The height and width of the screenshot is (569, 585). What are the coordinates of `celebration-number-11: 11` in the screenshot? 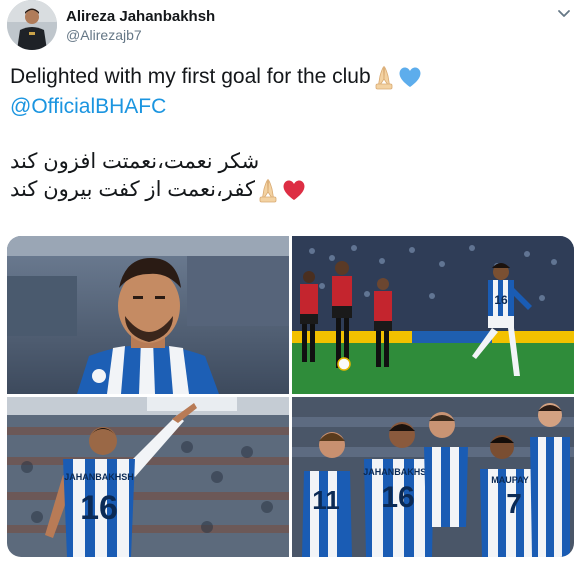 It's located at (326, 500).